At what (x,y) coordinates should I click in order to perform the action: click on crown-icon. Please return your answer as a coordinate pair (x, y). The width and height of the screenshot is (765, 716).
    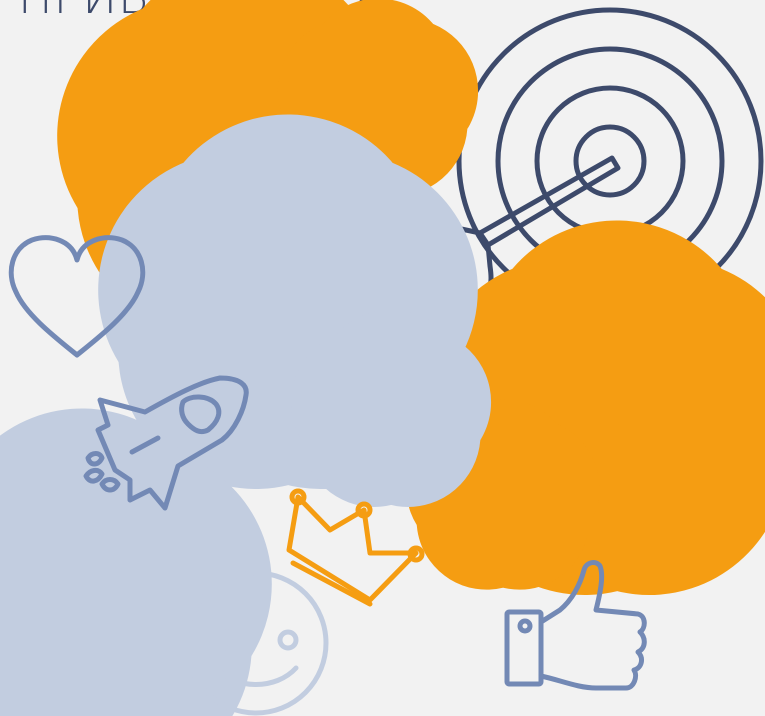
    Looking at the image, I should click on (355, 547).